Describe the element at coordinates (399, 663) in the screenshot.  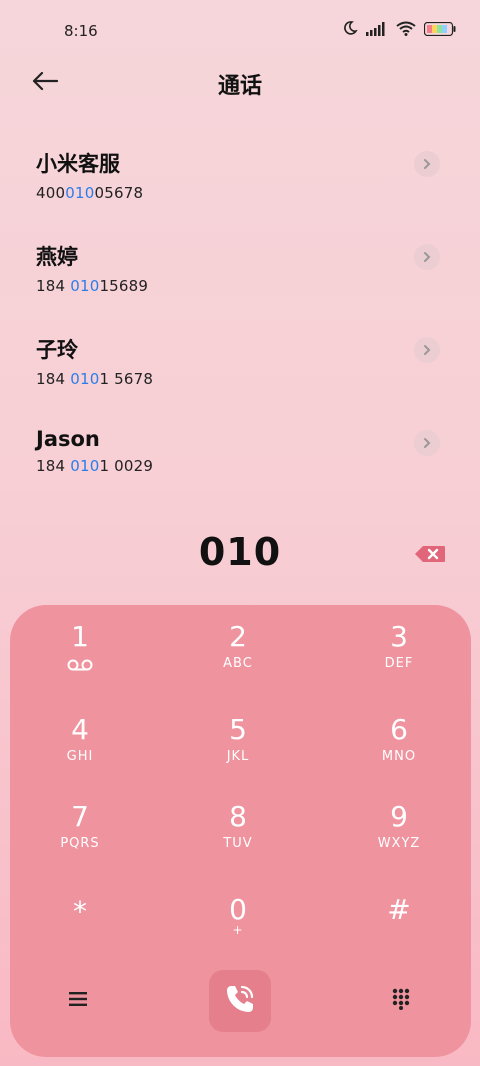
I see `key-letters: DEF` at that location.